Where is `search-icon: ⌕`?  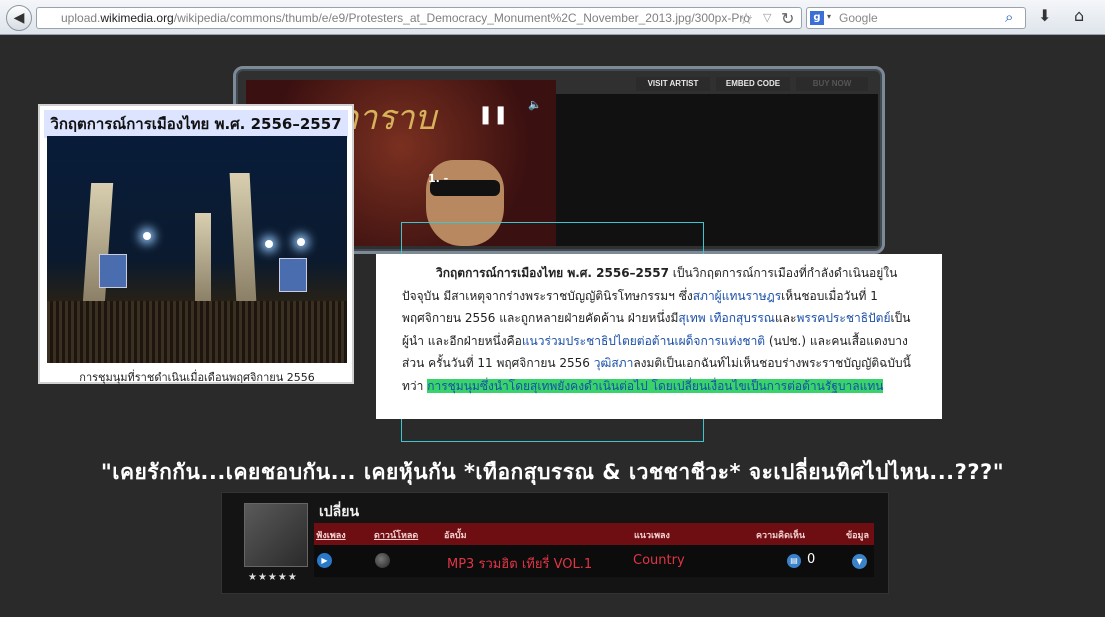
search-icon: ⌕ is located at coordinates (1009, 17).